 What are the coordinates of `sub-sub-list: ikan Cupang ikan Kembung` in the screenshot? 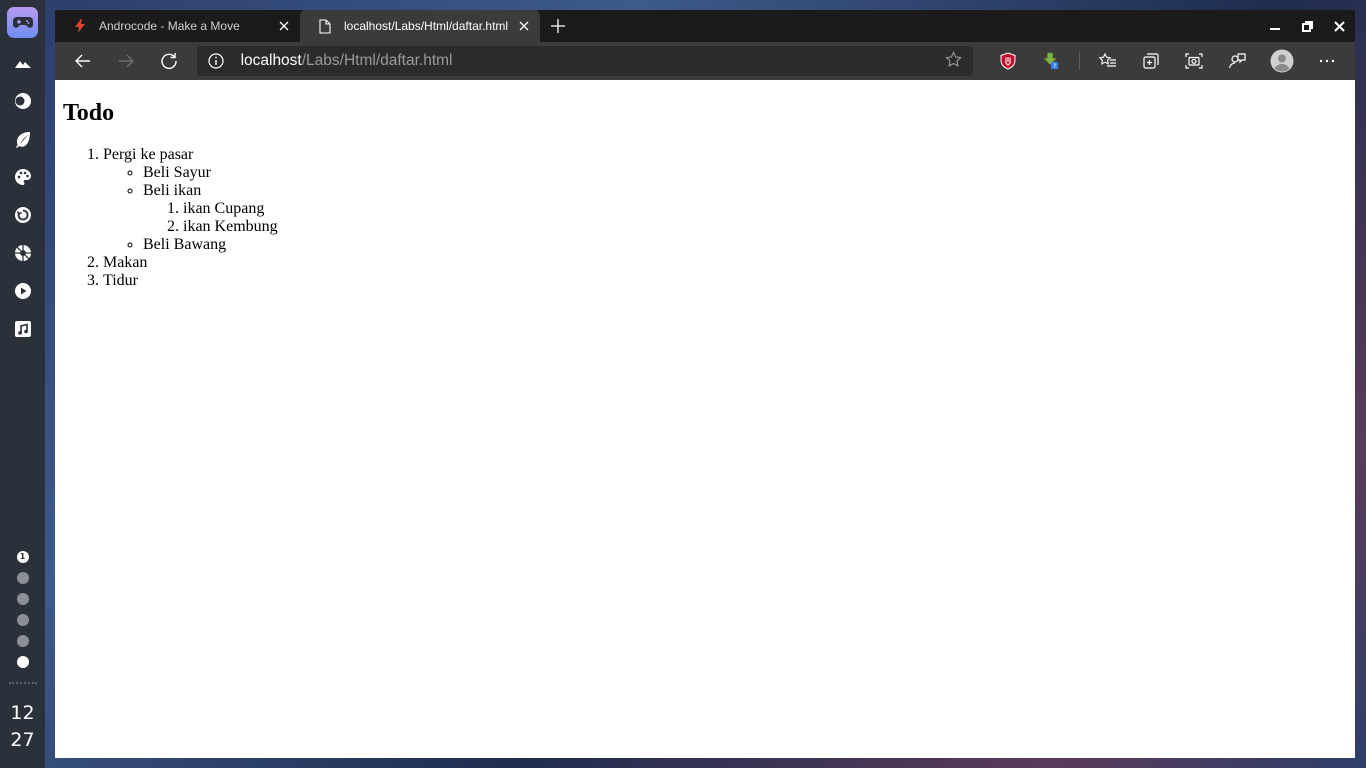 It's located at (745, 218).